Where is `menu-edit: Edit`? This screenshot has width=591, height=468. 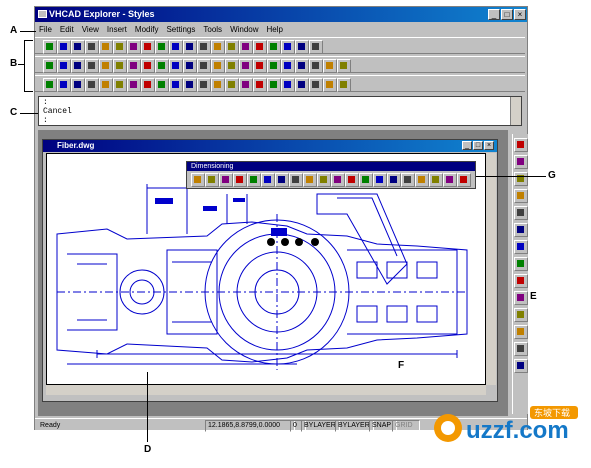 menu-edit: Edit is located at coordinates (67, 29).